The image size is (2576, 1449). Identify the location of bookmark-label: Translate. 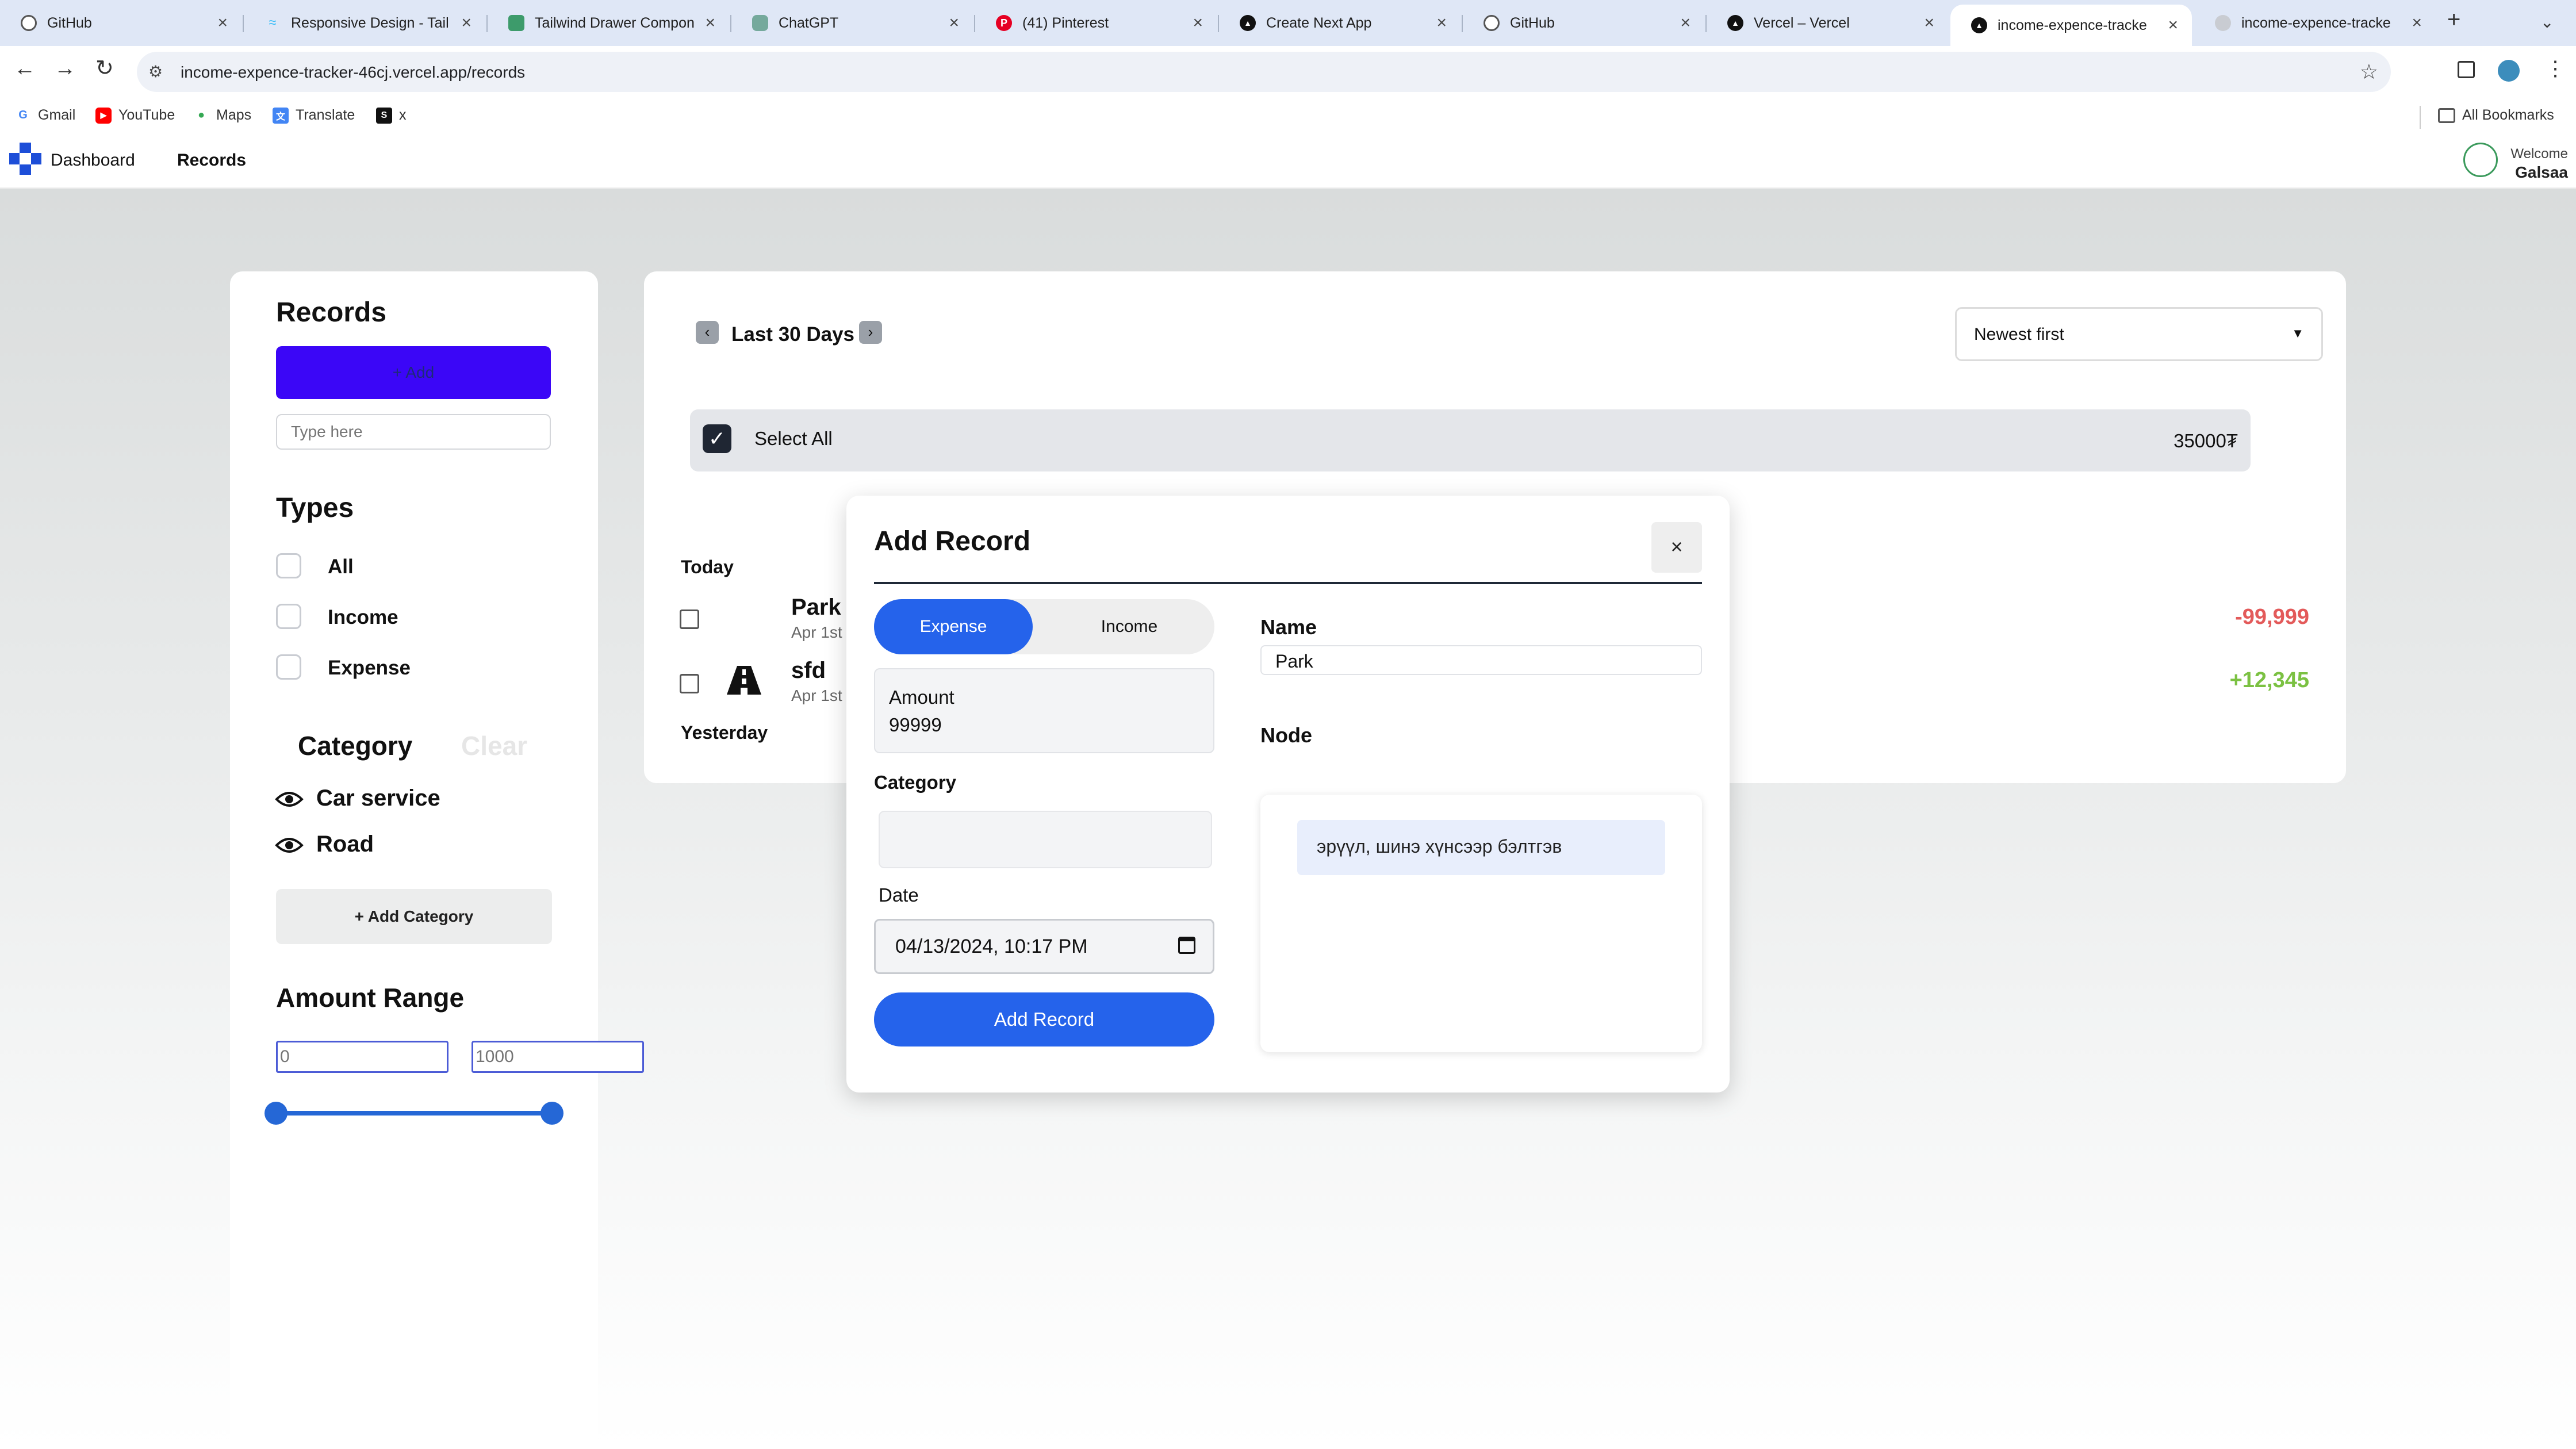
(325, 115).